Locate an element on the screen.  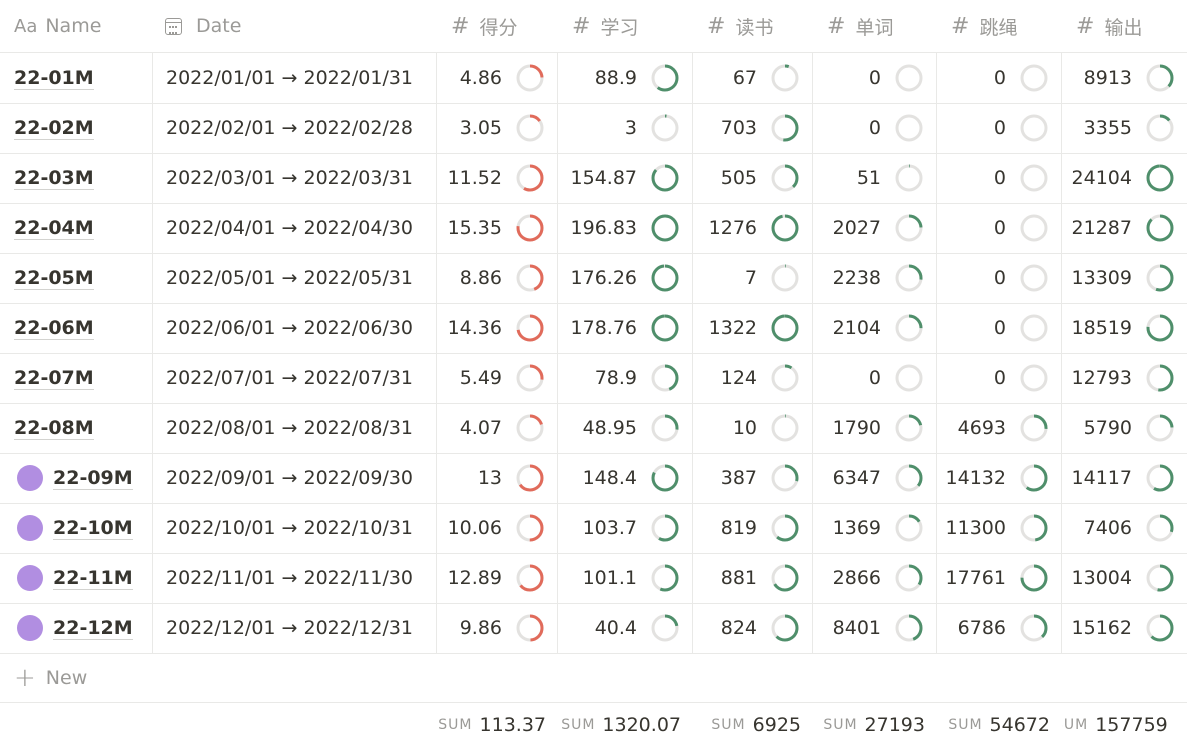
row-title-link: 22-06M is located at coordinates (54, 328).